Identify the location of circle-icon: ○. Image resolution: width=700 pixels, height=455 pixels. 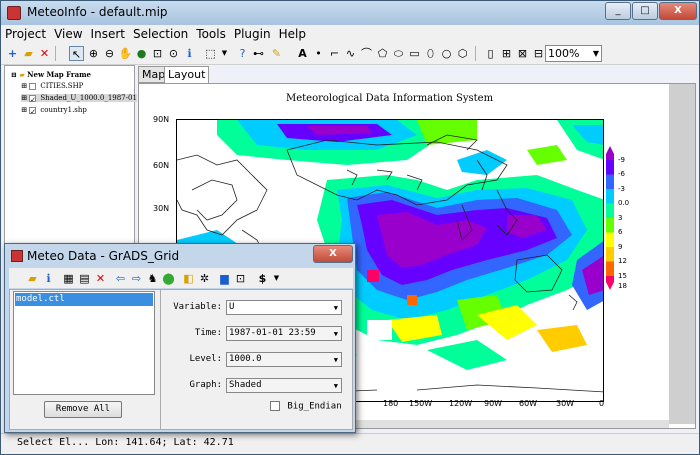
(446, 53).